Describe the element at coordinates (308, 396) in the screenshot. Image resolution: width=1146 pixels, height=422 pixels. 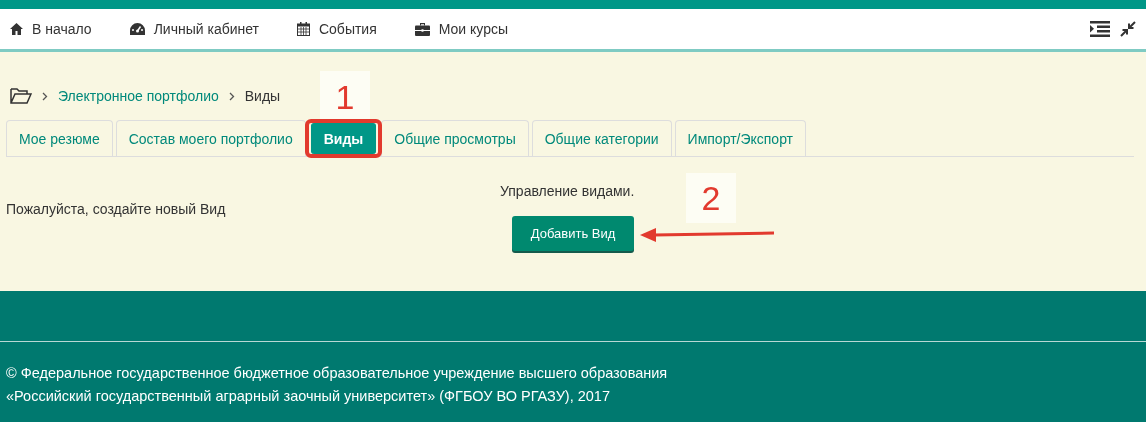
I see `footer-text: «Российский государственный аграрный заочный университет» (ФГБОУ ВО РГАЗУ), 2017` at that location.